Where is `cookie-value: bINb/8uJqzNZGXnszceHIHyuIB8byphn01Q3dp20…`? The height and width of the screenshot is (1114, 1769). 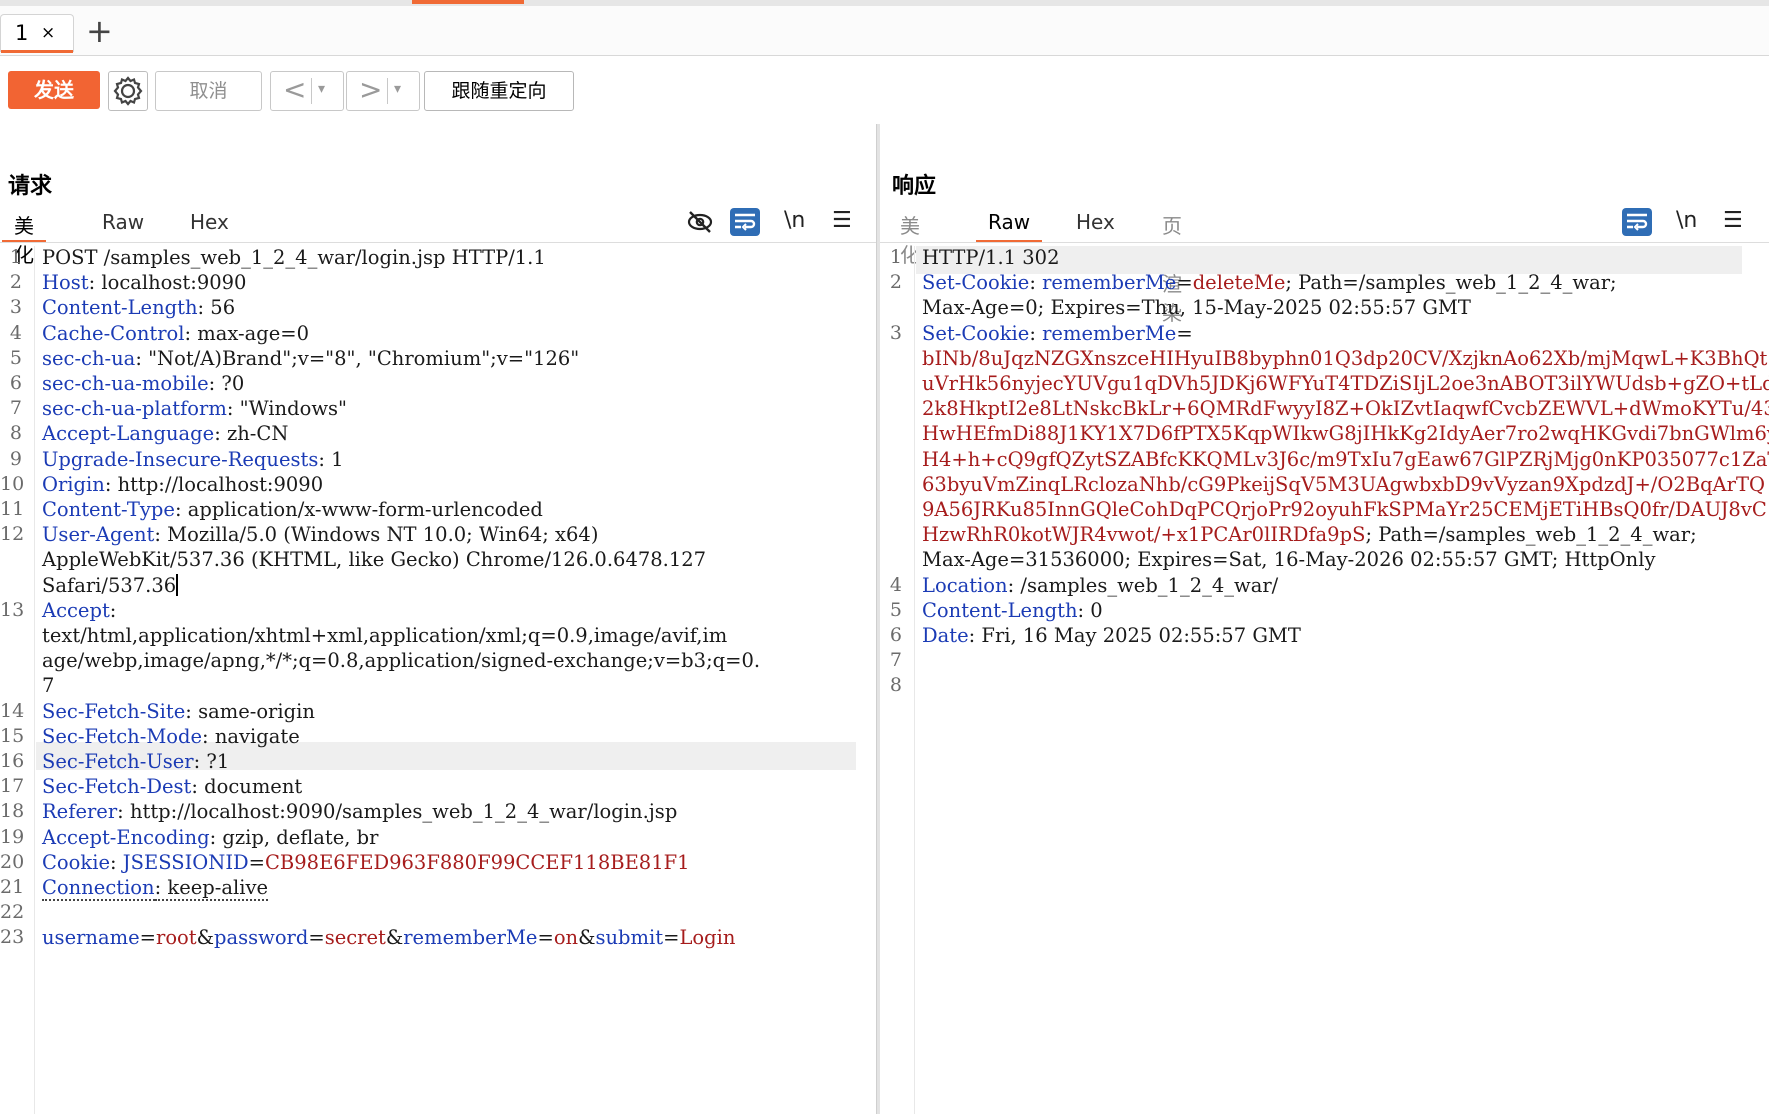
cookie-value: bINb/8uJqzNZGXnszceHIHyuIB8byphn01Q3dp20… is located at coordinates (1345, 358).